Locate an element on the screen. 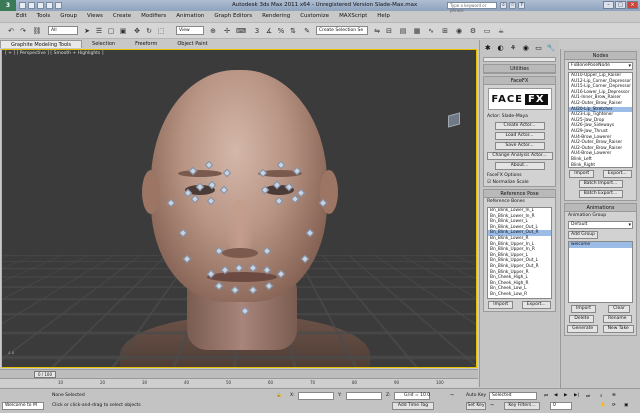  checkbox-icon: ☑ is located at coordinates (489, 182).